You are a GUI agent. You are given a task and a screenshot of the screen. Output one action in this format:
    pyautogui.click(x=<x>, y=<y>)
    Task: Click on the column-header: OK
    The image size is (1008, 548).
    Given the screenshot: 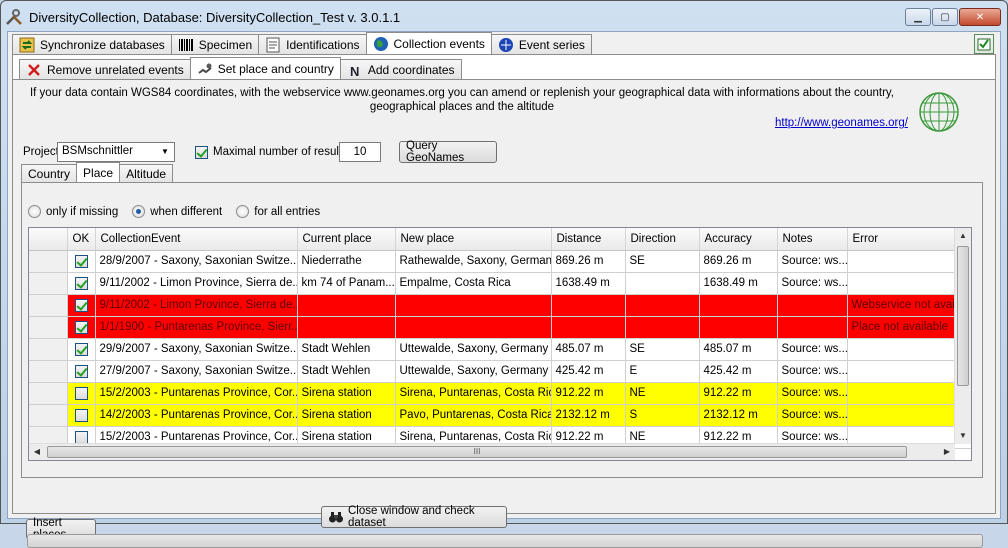 What is the action you would take?
    pyautogui.click(x=81, y=239)
    